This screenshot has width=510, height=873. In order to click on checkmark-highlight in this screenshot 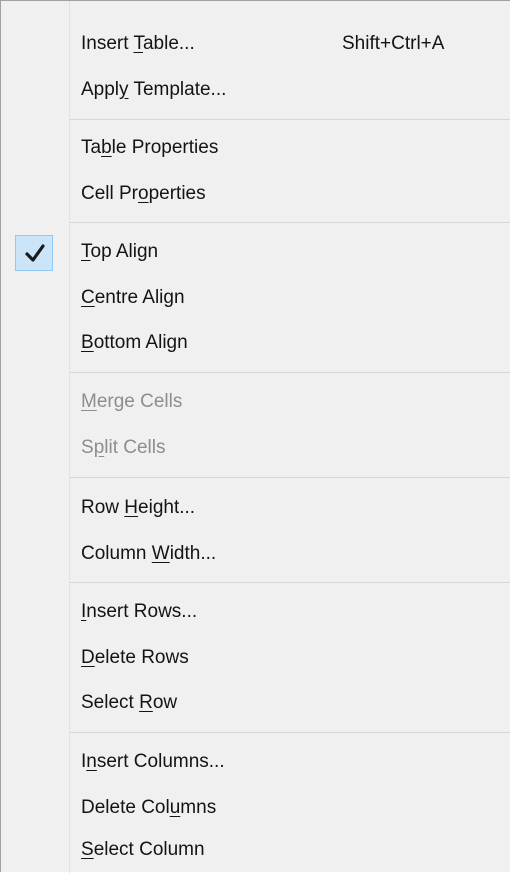, I will do `click(34, 253)`.